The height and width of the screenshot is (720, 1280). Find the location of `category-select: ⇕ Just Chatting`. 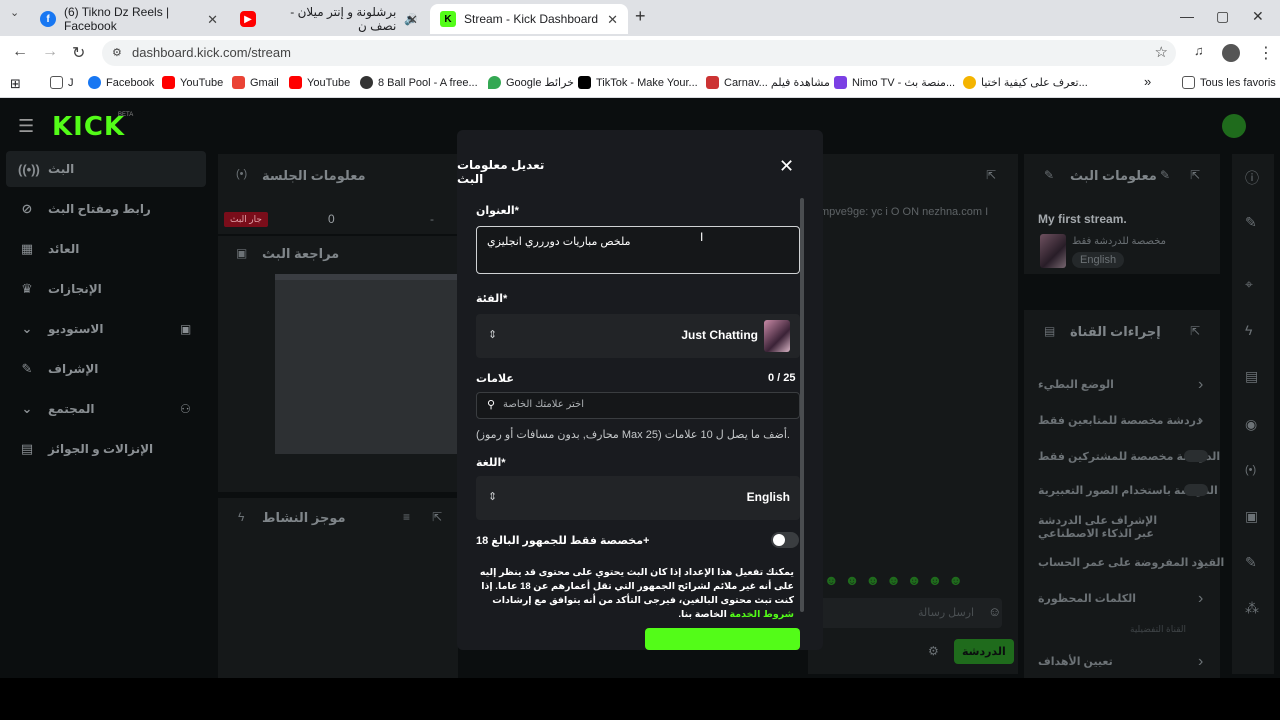

category-select: ⇕ Just Chatting is located at coordinates (638, 336).